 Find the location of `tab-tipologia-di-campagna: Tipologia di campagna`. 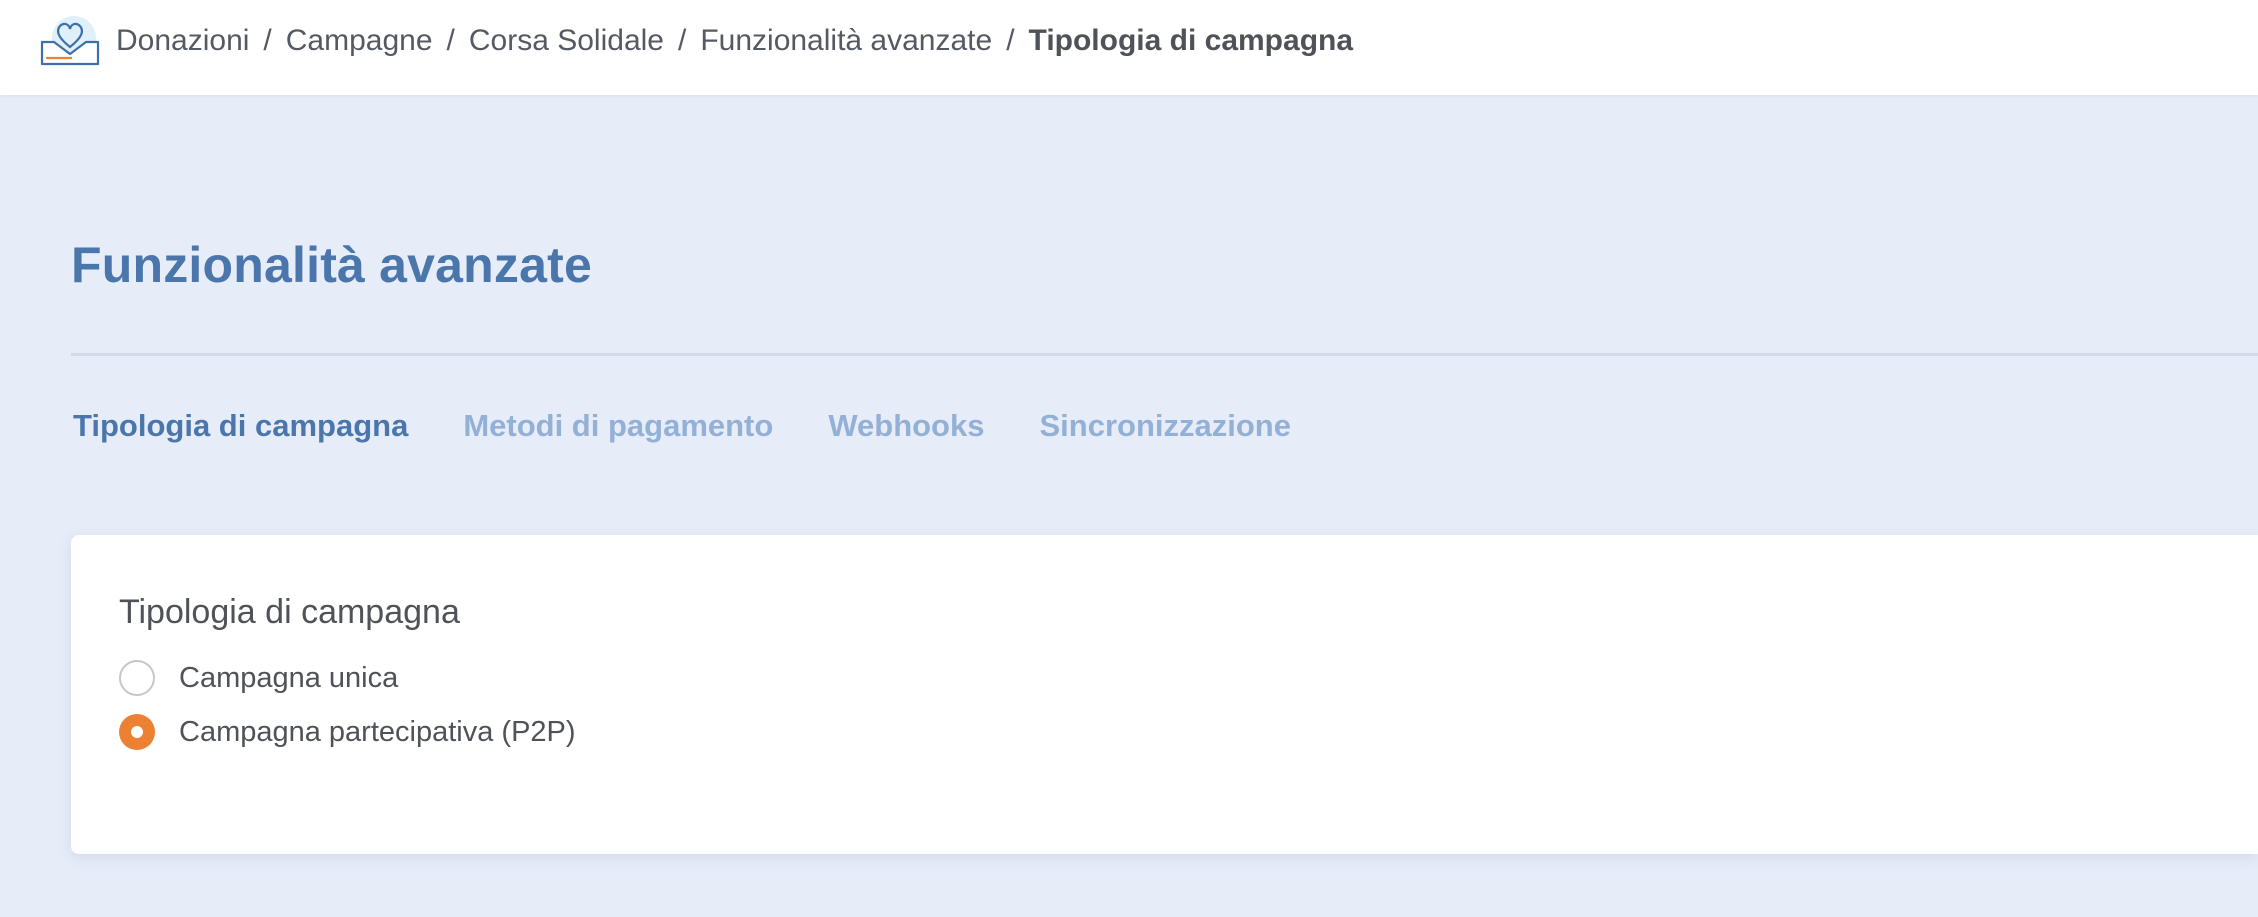

tab-tipologia-di-campagna: Tipologia di campagna is located at coordinates (240, 426).